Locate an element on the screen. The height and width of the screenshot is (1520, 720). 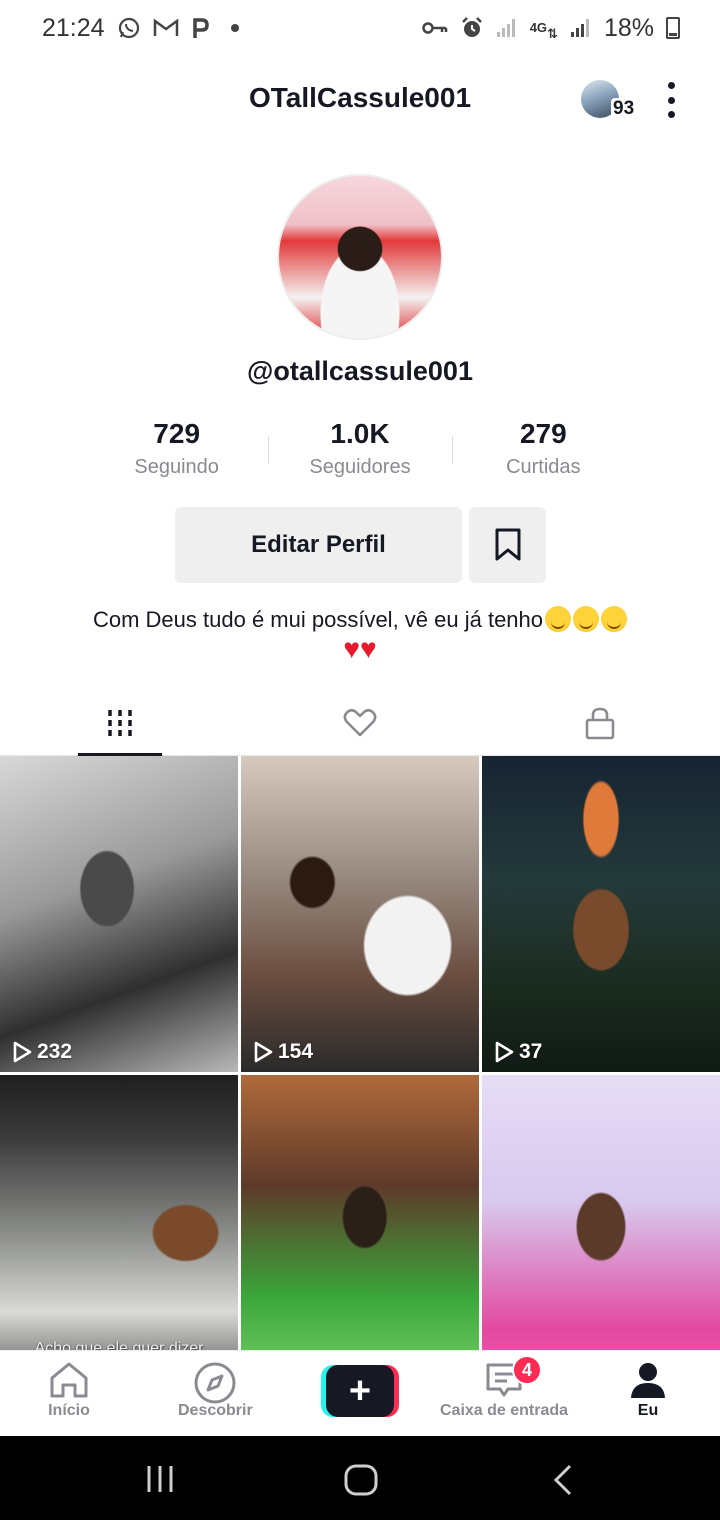
signal-icon is located at coordinates (507, 28).